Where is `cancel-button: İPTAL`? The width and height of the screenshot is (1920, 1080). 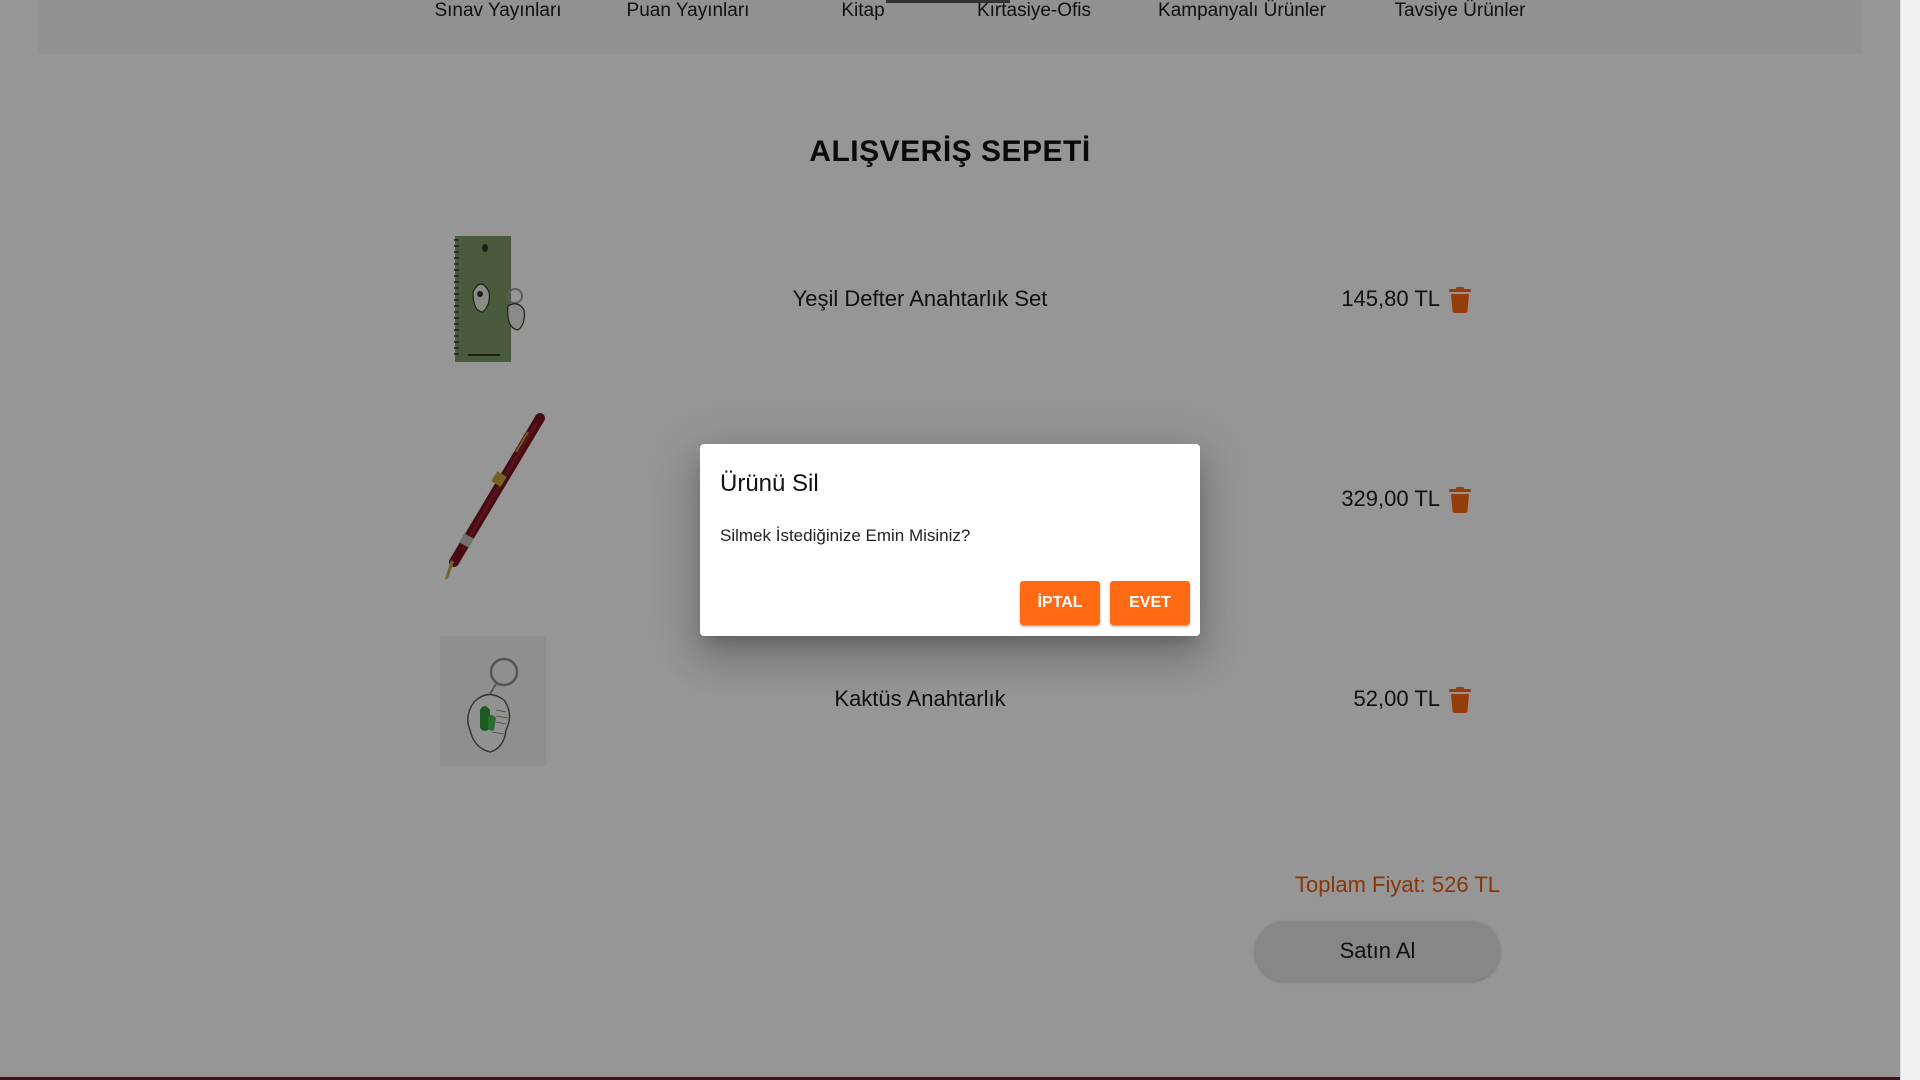 cancel-button: İPTAL is located at coordinates (1060, 603).